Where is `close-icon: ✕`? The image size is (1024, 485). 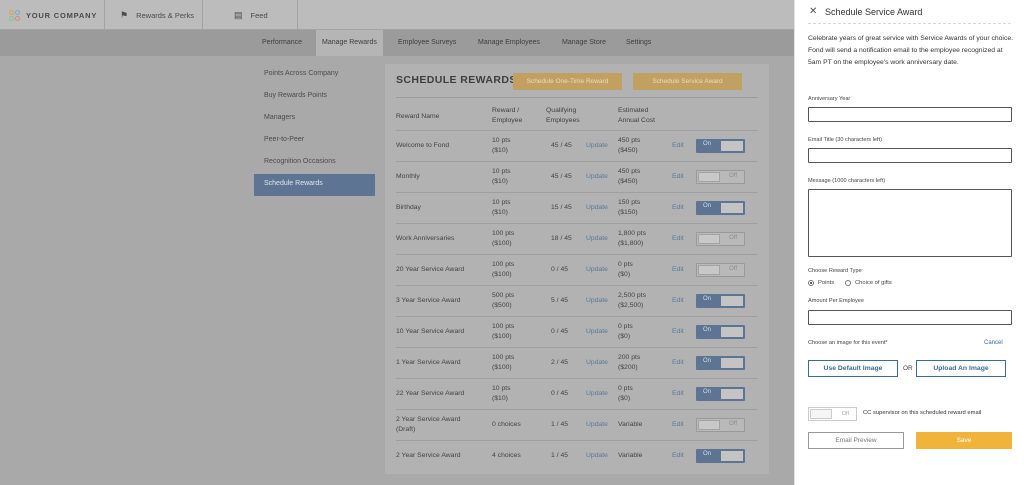 close-icon: ✕ is located at coordinates (813, 11).